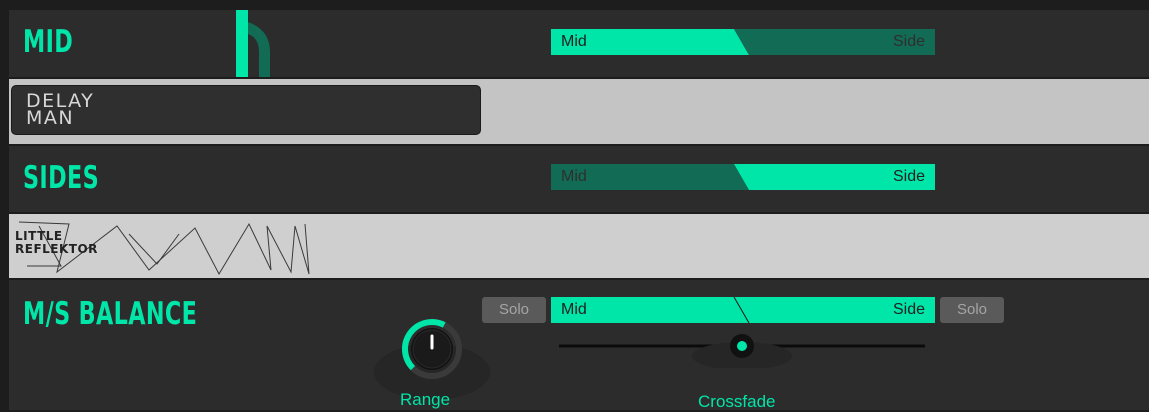 This screenshot has height=412, width=1149. I want to click on range-label: Range, so click(425, 399).